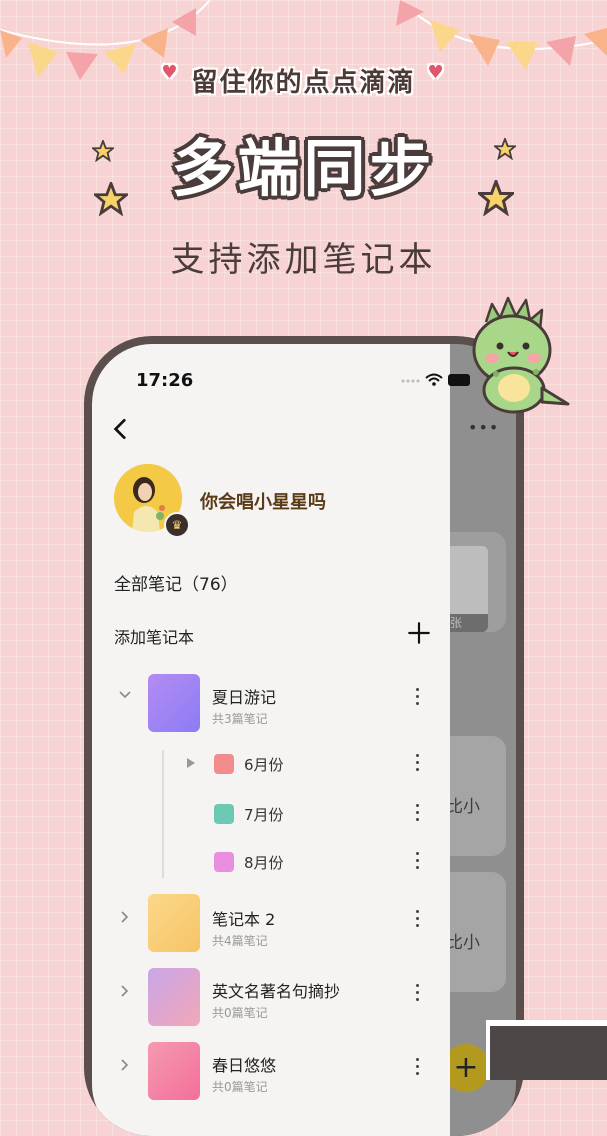 The image size is (607, 1136). I want to click on sub-notebook-item: 6月份, so click(271, 764).